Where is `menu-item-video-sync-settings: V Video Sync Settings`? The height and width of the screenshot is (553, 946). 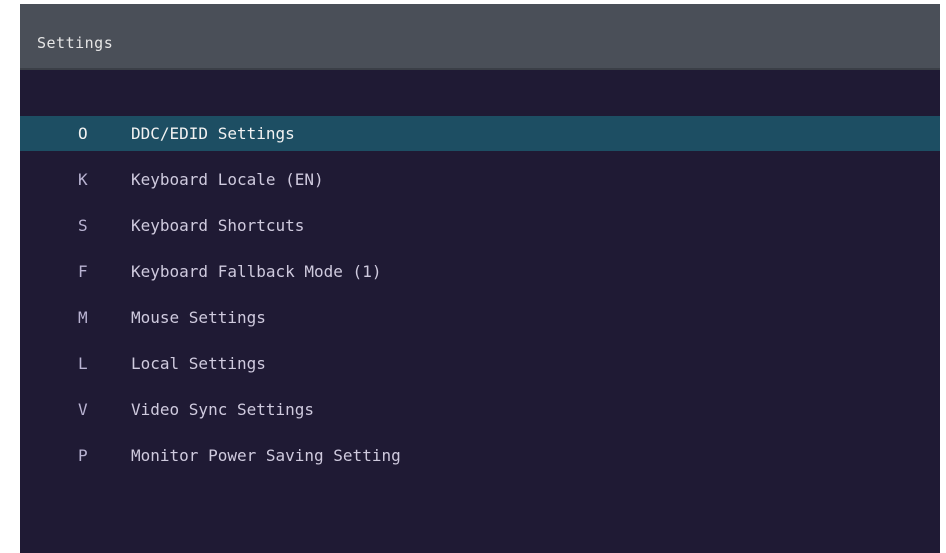 menu-item-video-sync-settings: V Video Sync Settings is located at coordinates (480, 409).